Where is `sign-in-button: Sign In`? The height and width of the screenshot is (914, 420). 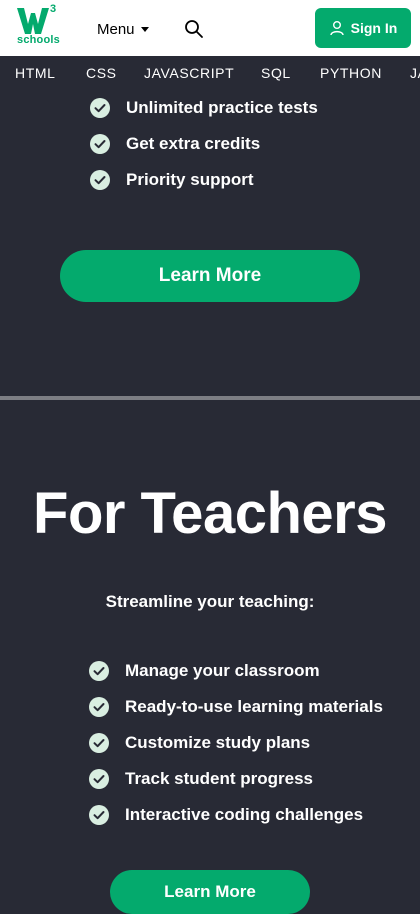 sign-in-button: Sign In is located at coordinates (363, 28).